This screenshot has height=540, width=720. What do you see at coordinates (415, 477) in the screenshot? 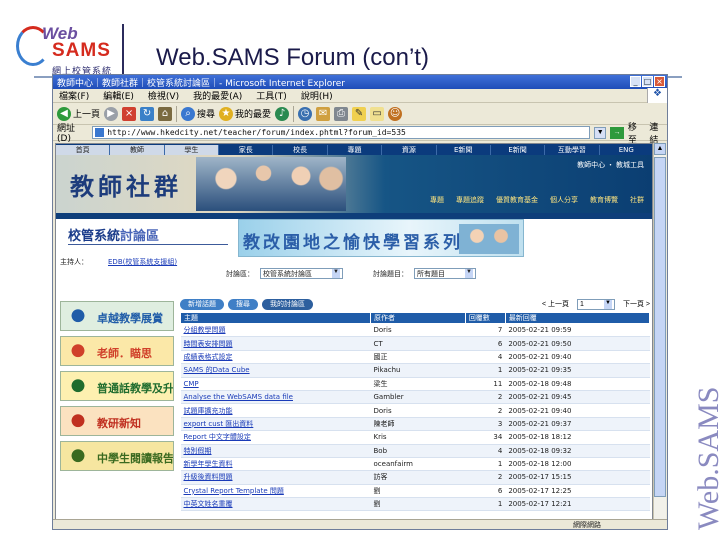
I see `table-row: 升級後資料問題 訪客 2 2005-02-17 15:15` at bounding box center [415, 477].